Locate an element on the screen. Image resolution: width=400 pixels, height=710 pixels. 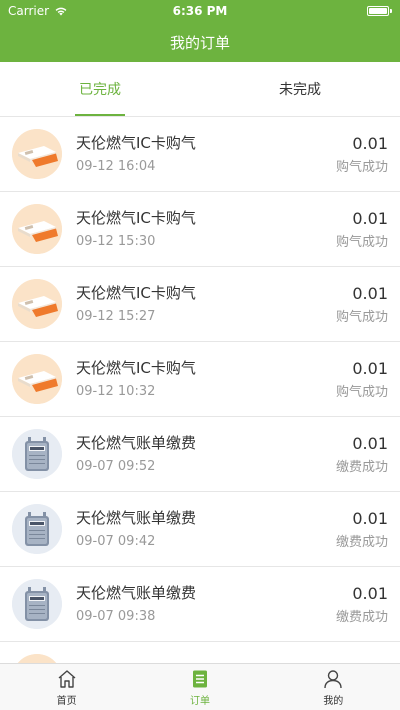
order-item: 天伦燃气IC卡购气 09-12 15:30 0.01 购气成功 is located at coordinates (200, 229).